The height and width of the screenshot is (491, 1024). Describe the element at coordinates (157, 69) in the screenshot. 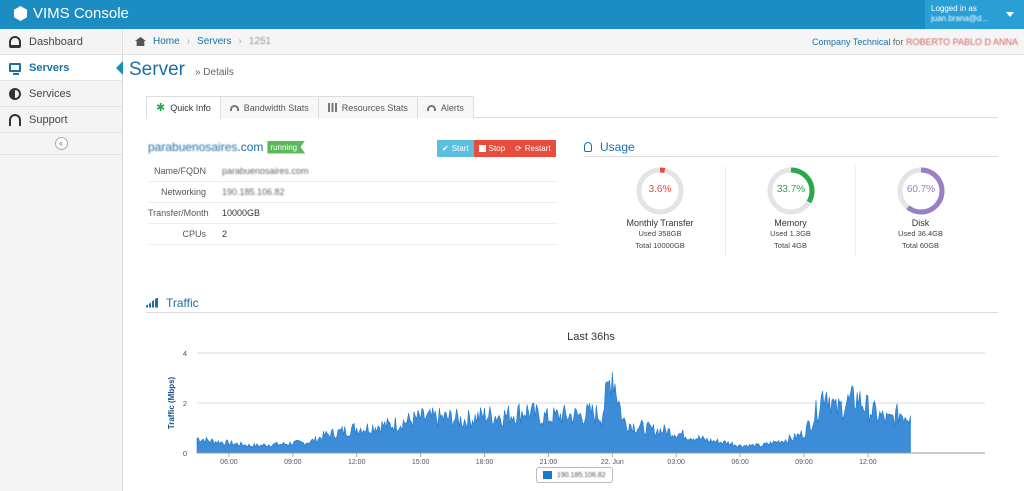

I see `page-title: Server` at that location.